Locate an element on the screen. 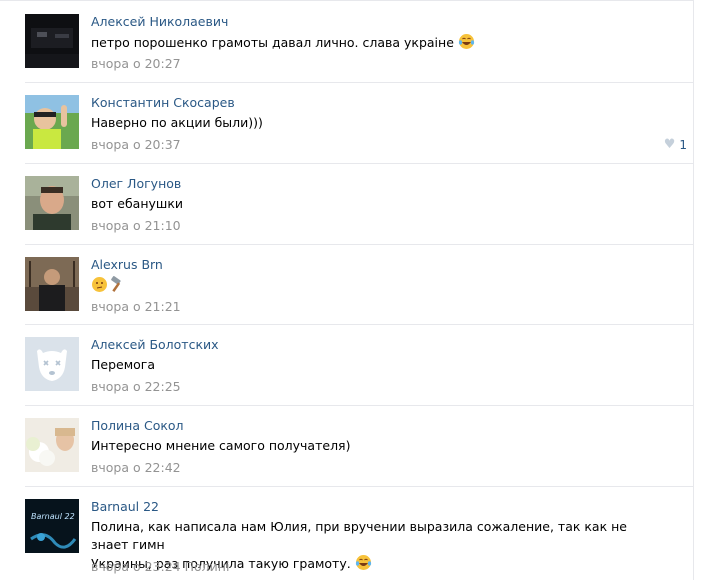 The image size is (720, 580). comment-text is located at coordinates (108, 285).